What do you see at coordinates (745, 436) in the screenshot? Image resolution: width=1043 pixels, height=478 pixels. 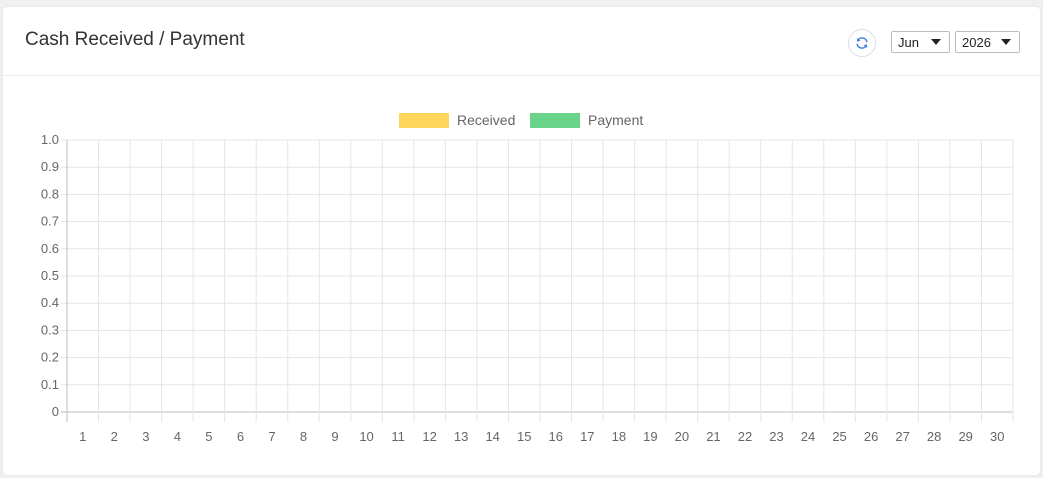 I see `x-tick-label: 22` at bounding box center [745, 436].